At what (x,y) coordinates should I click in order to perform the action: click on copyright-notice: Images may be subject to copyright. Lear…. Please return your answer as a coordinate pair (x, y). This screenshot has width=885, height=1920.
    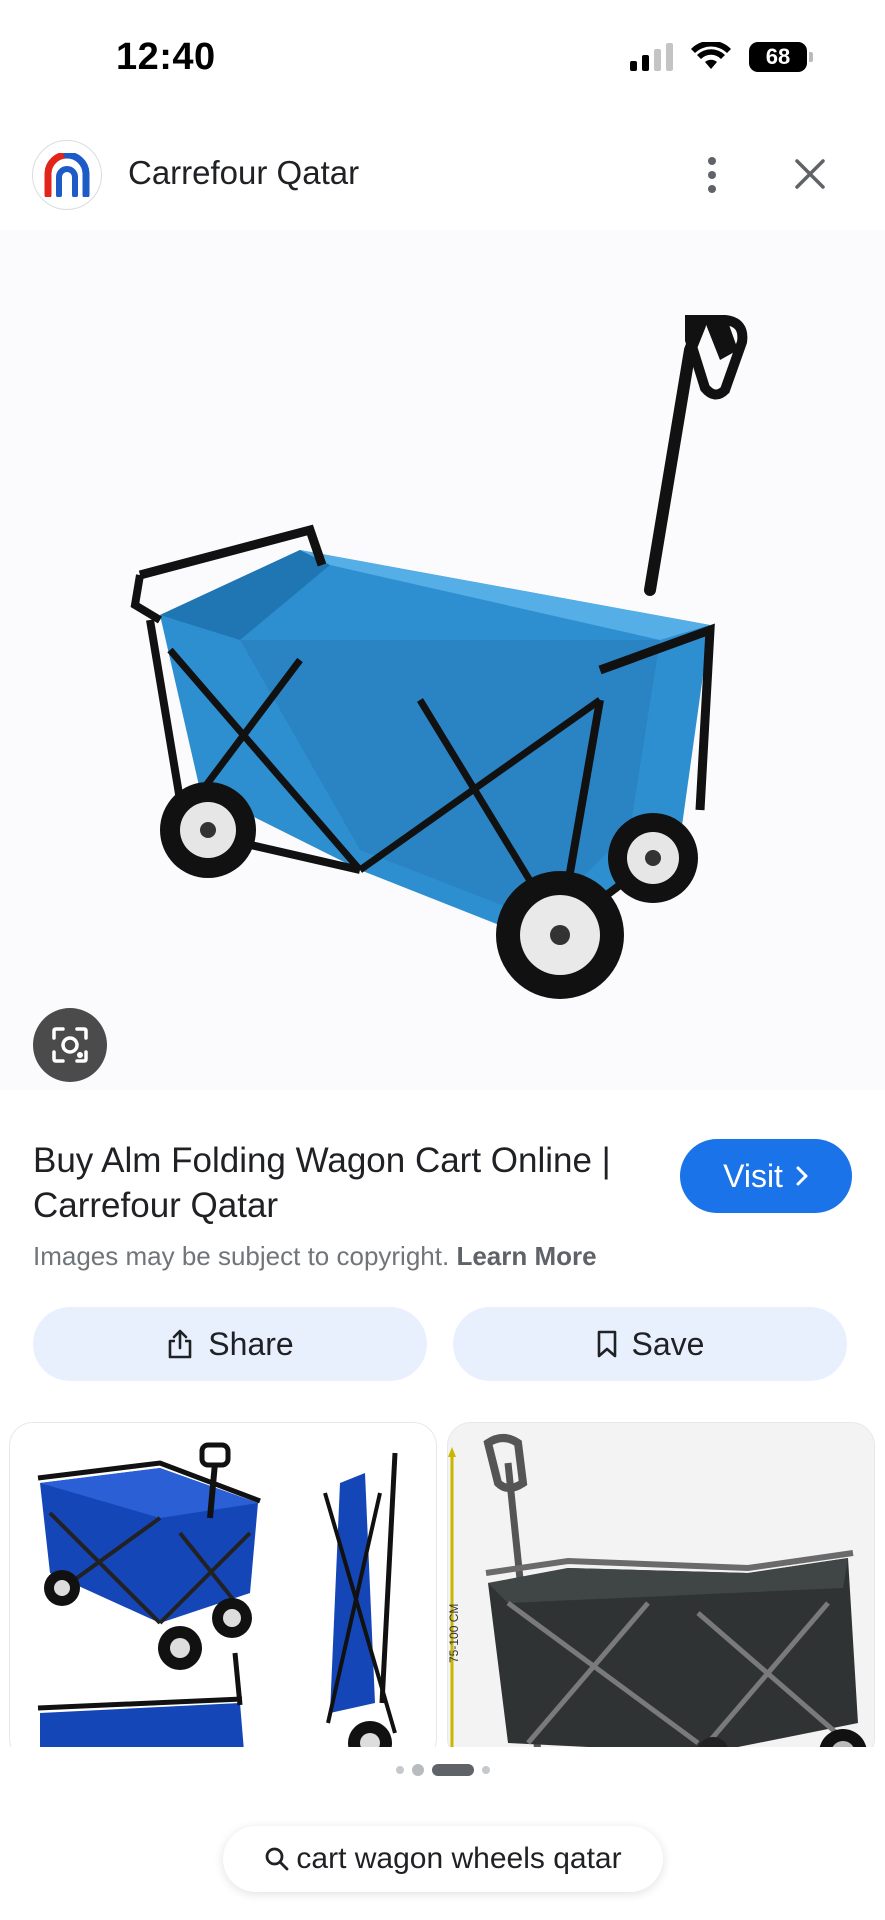
    Looking at the image, I should click on (315, 1256).